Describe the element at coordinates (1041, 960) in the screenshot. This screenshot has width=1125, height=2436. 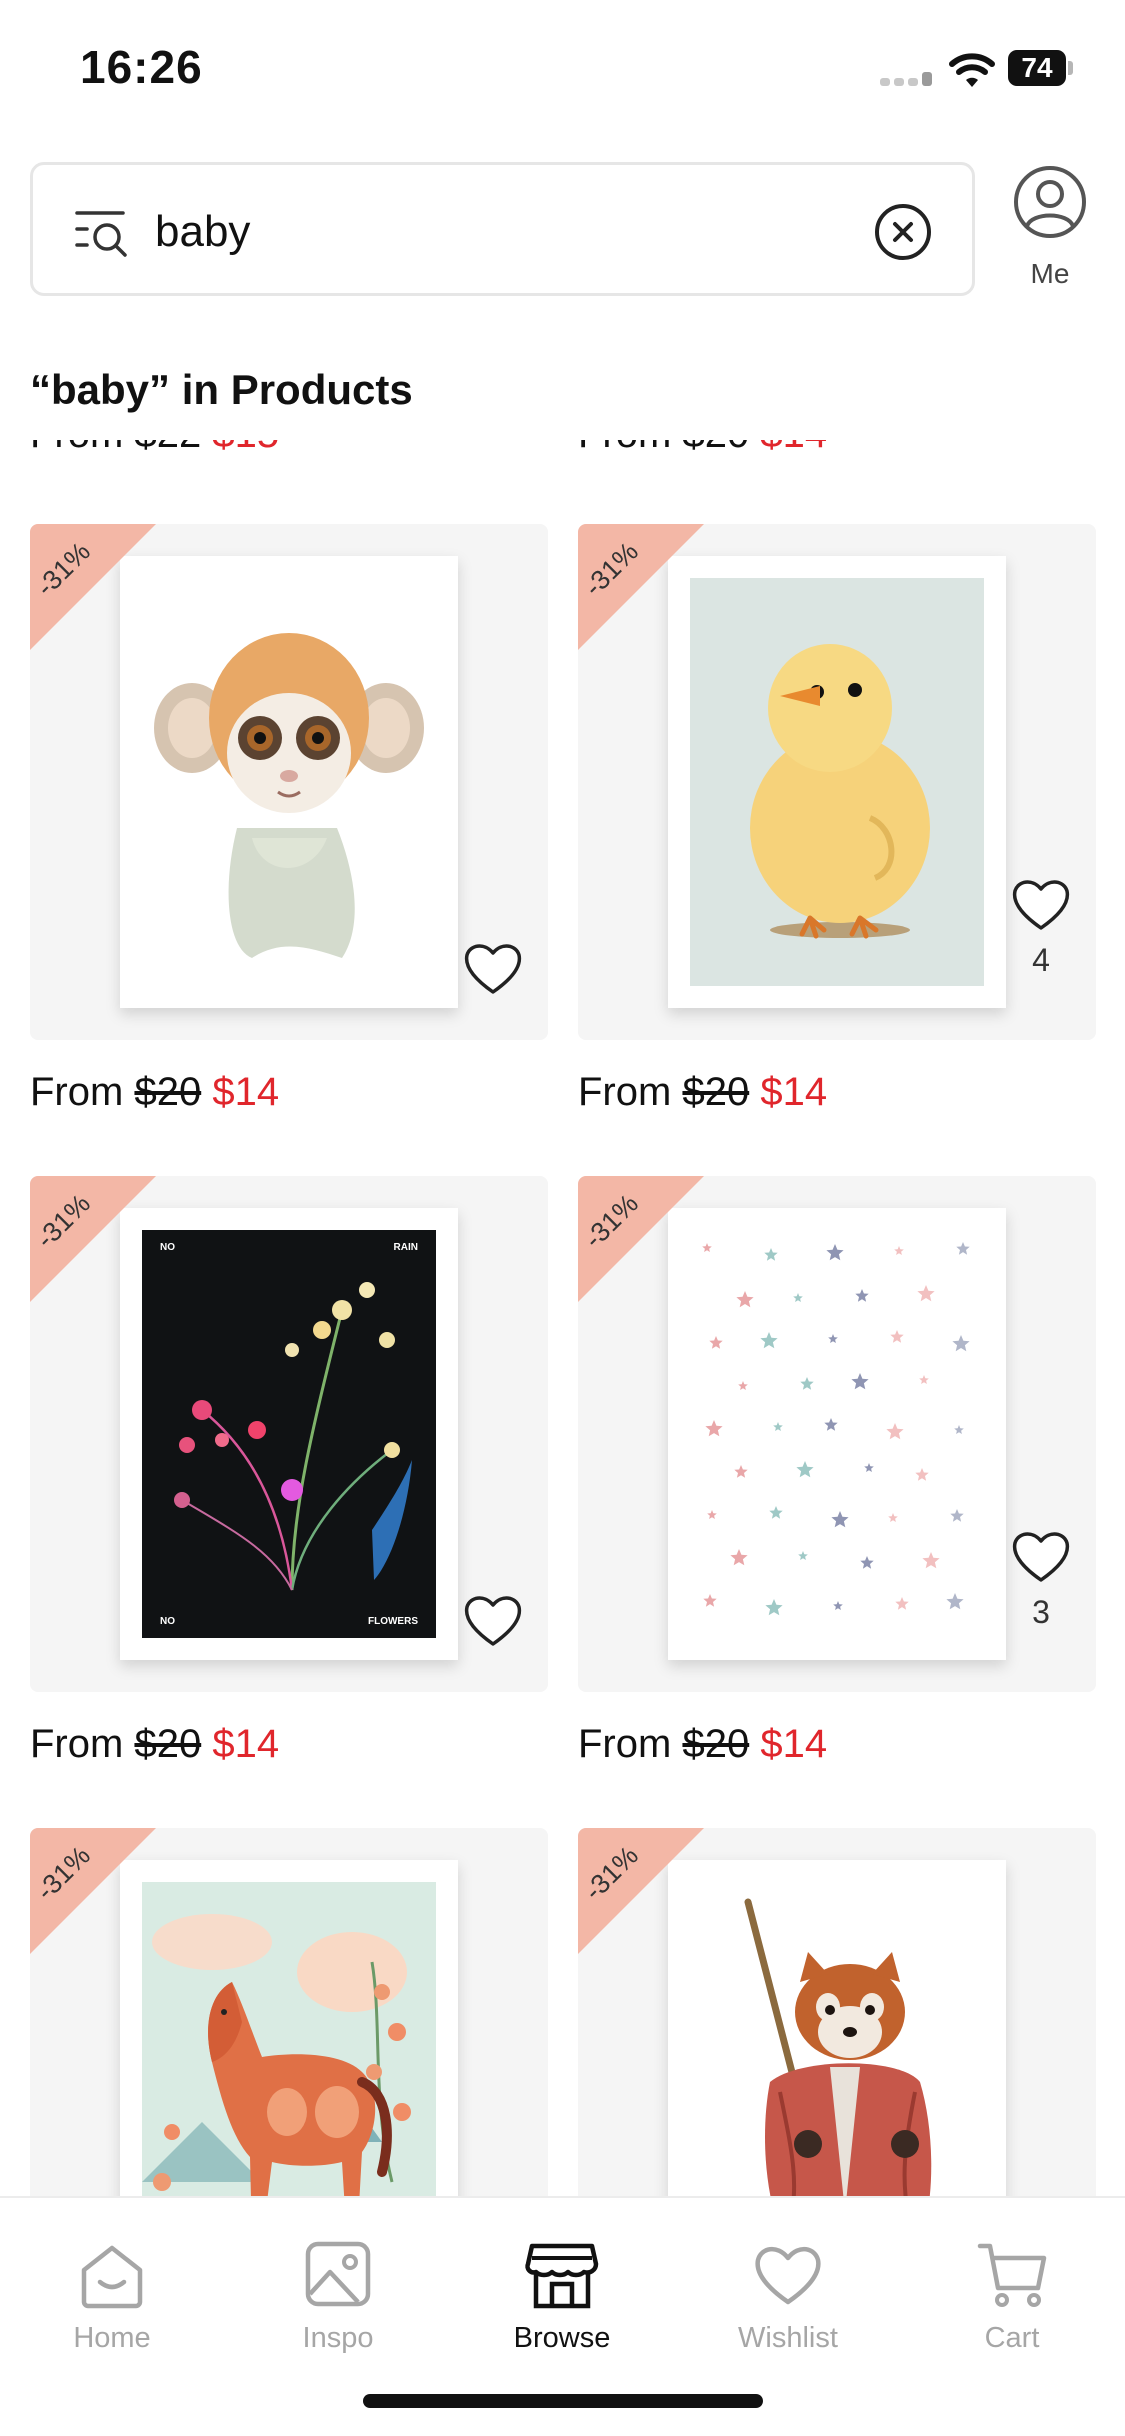
I see `wishlist-count: 4` at that location.